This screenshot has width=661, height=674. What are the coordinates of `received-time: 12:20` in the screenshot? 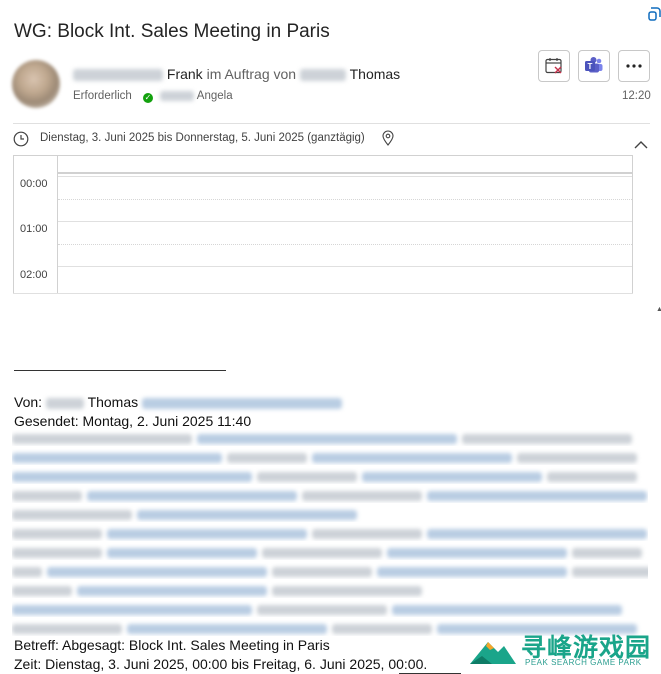 It's located at (636, 96).